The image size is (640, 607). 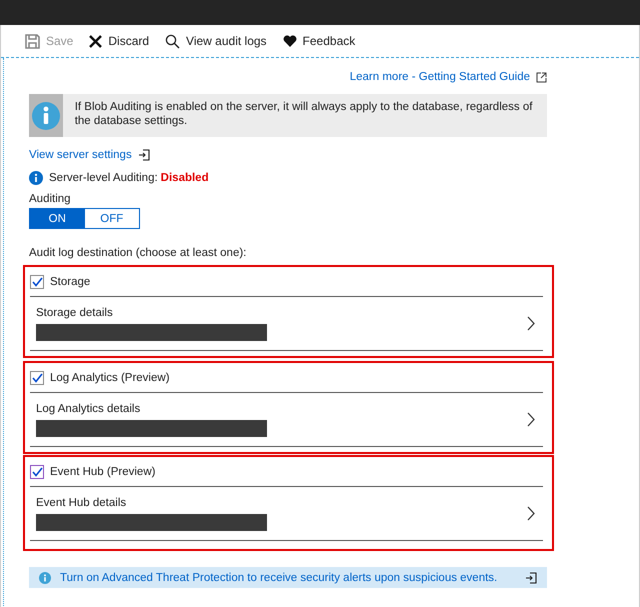 What do you see at coordinates (541, 77) in the screenshot?
I see `external-link-icon` at bounding box center [541, 77].